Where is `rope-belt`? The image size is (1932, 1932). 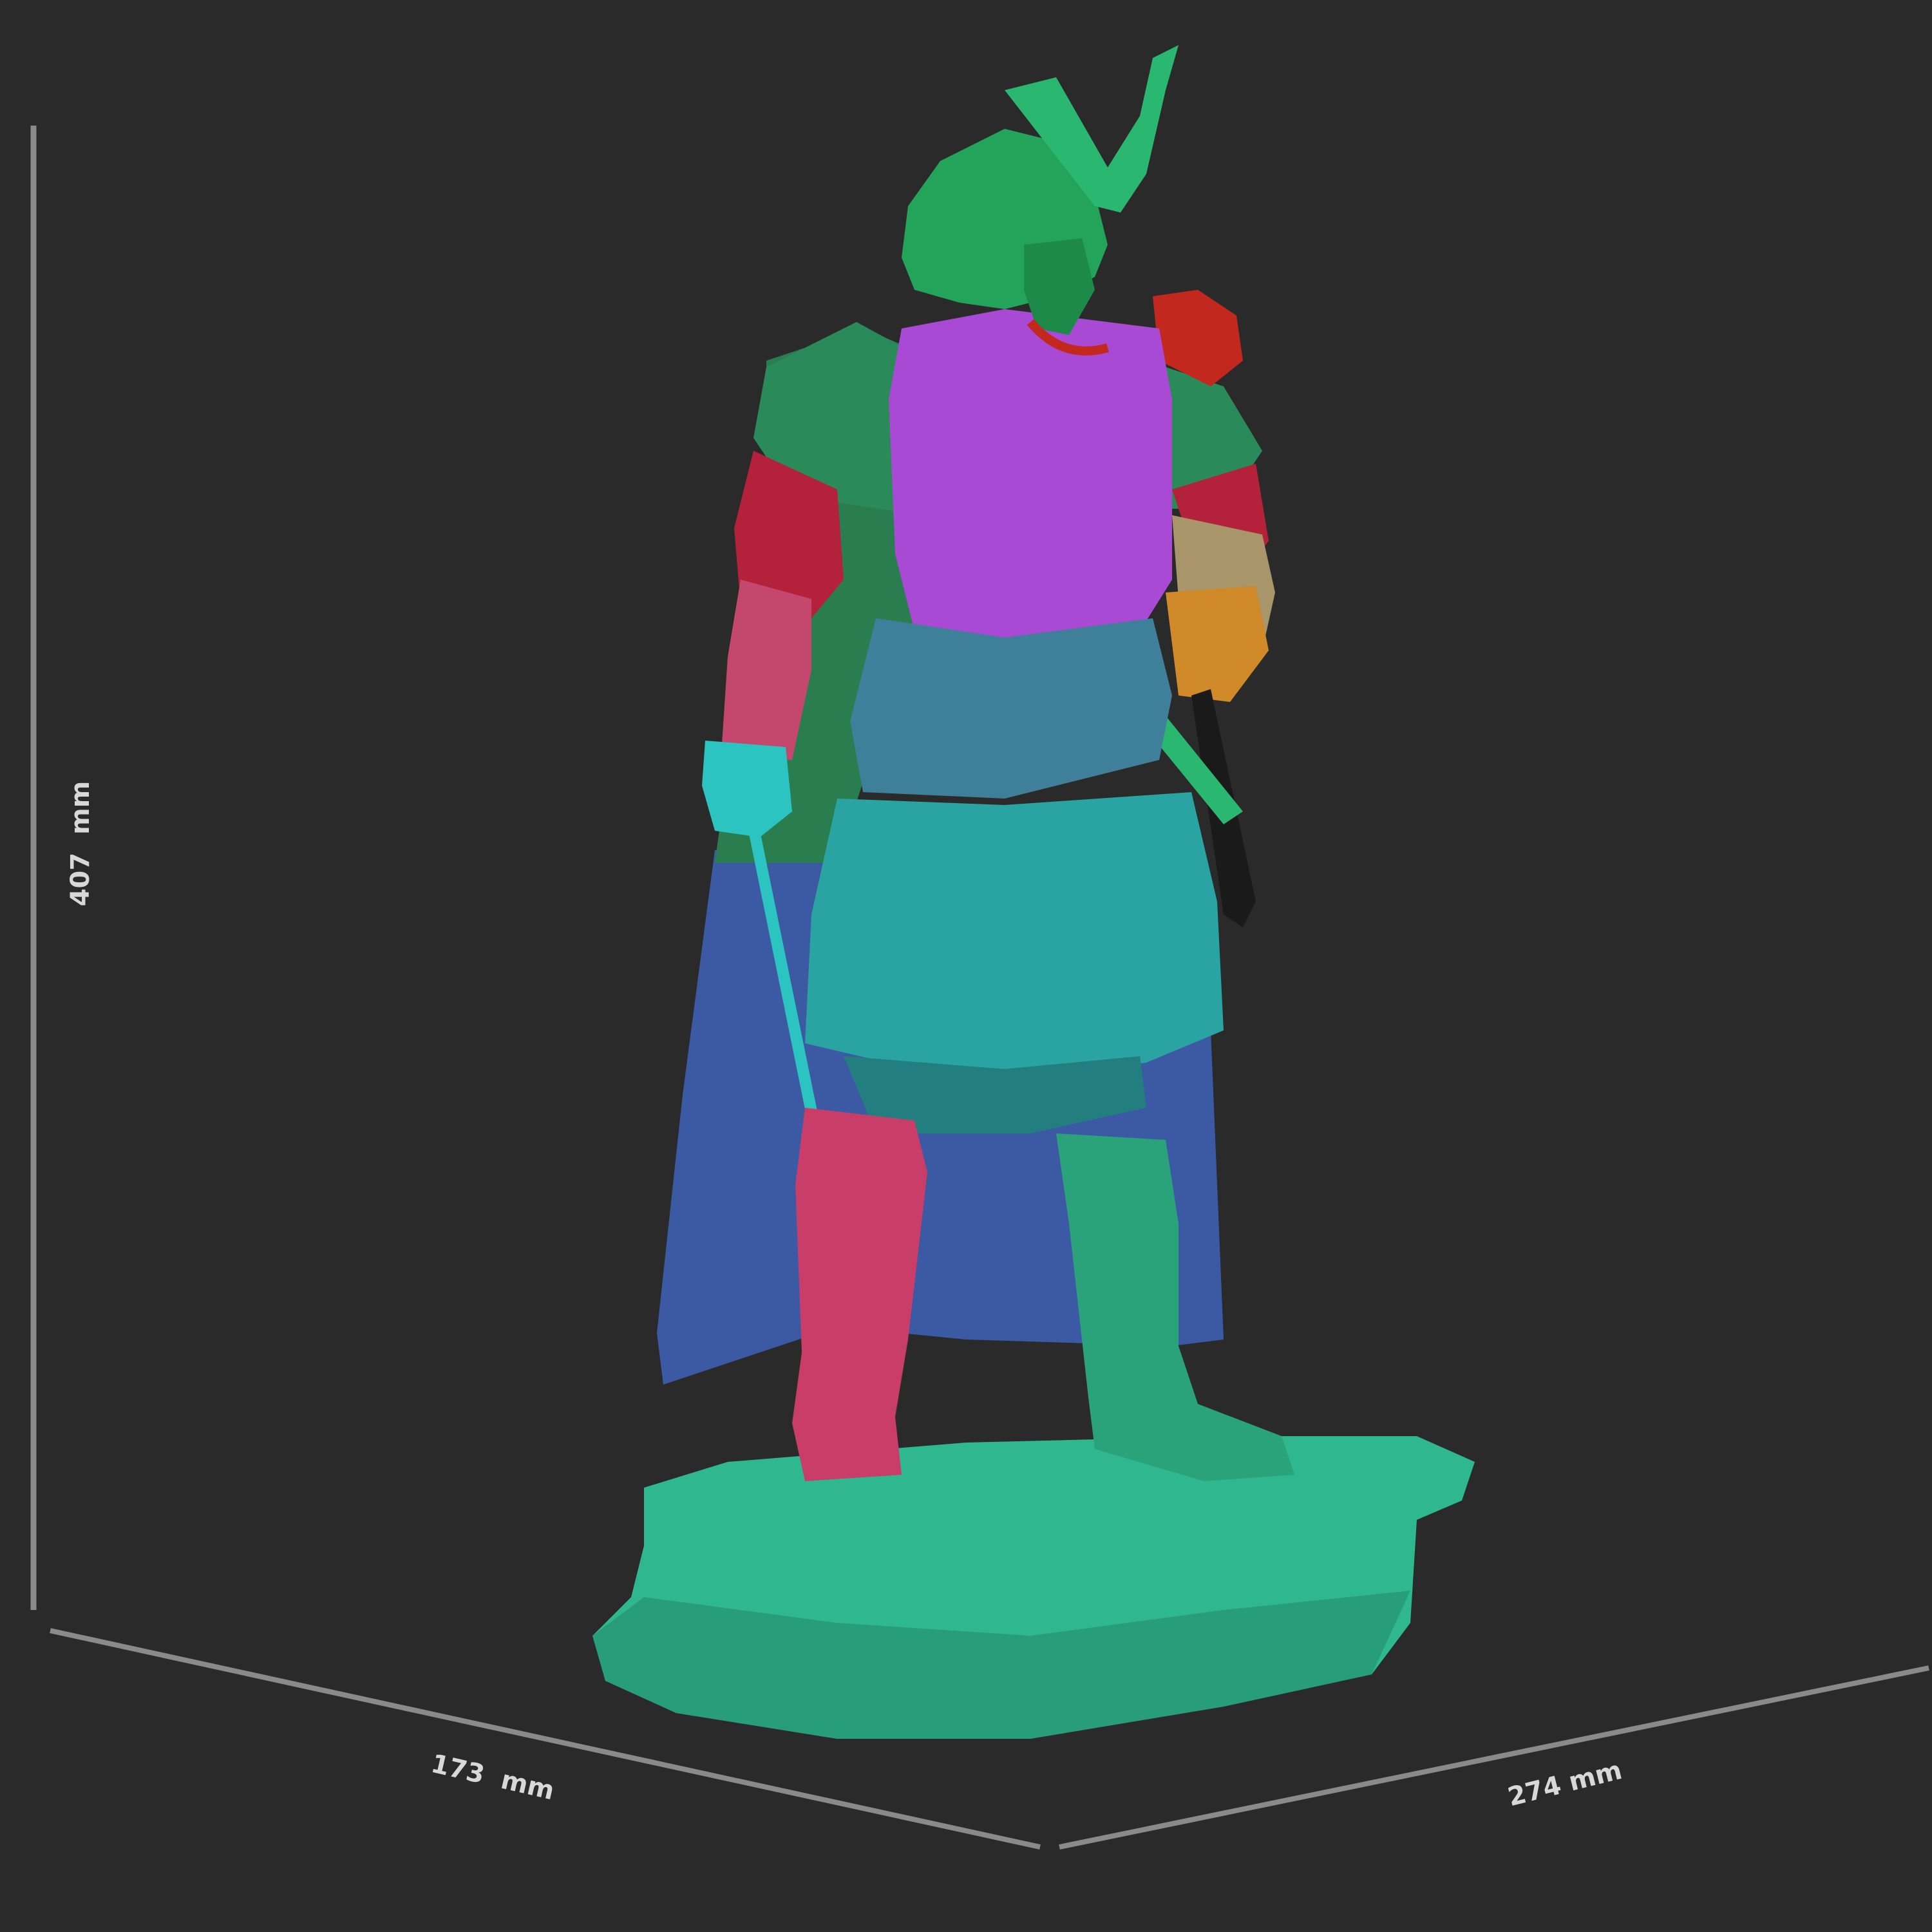 rope-belt is located at coordinates (1011, 709).